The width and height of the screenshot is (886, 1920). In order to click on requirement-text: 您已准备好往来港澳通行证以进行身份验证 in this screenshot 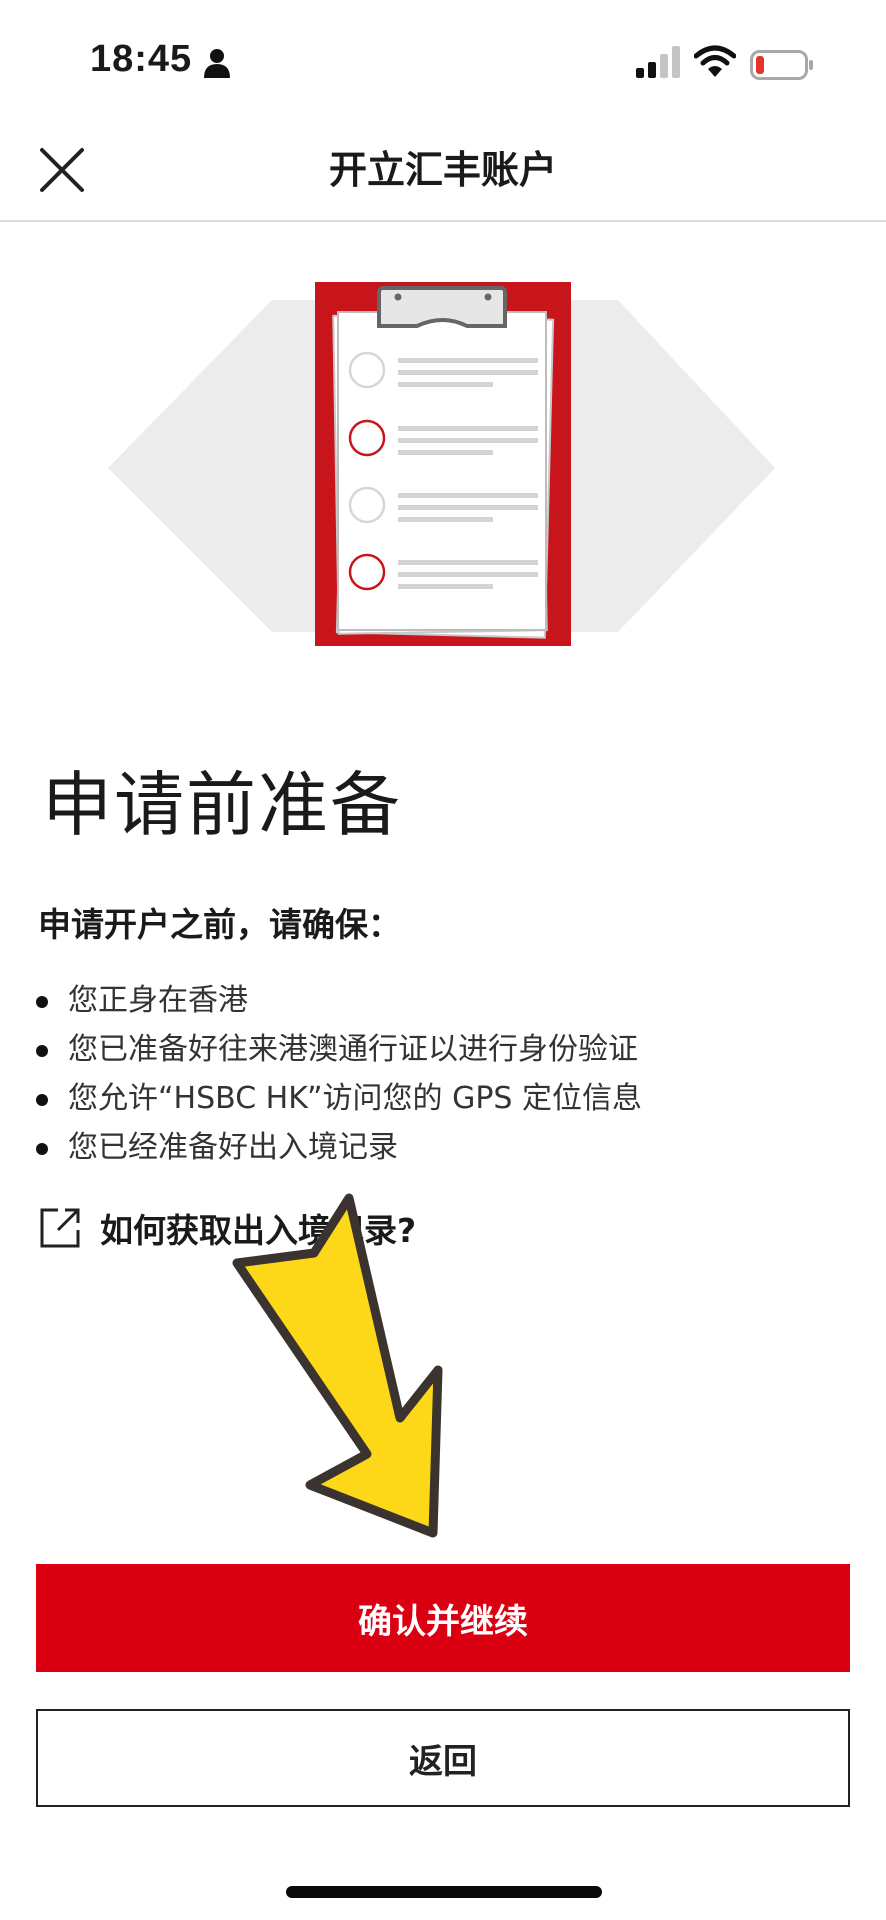, I will do `click(353, 1049)`.